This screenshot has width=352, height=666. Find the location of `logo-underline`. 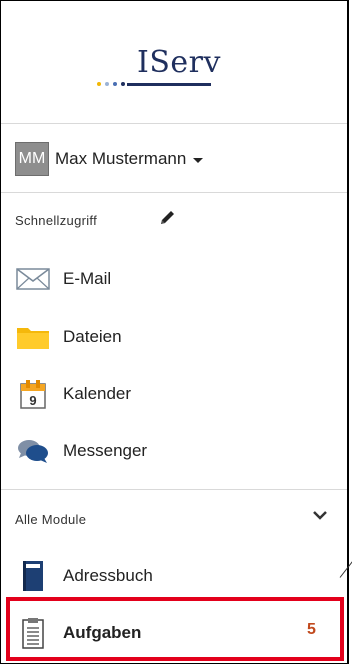

logo-underline is located at coordinates (169, 84).